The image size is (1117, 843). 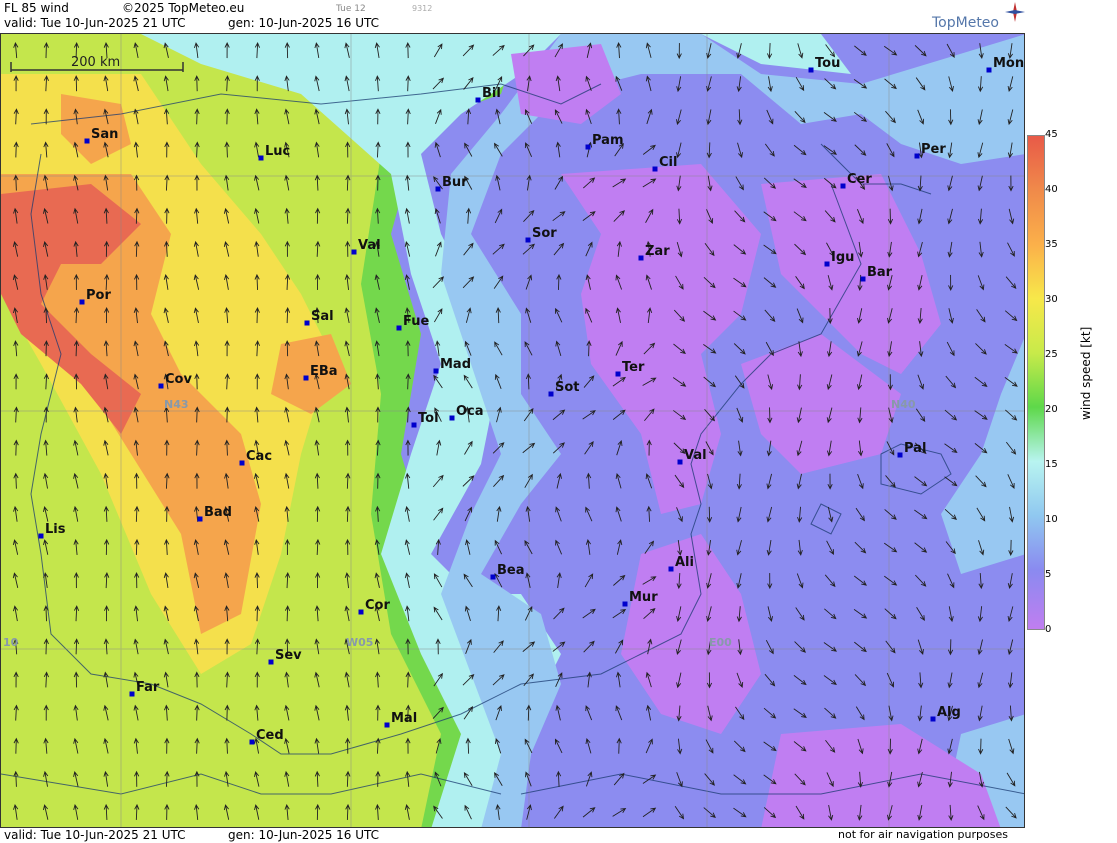 What do you see at coordinates (1008, 63) in the screenshot?
I see `city-label: Mon` at bounding box center [1008, 63].